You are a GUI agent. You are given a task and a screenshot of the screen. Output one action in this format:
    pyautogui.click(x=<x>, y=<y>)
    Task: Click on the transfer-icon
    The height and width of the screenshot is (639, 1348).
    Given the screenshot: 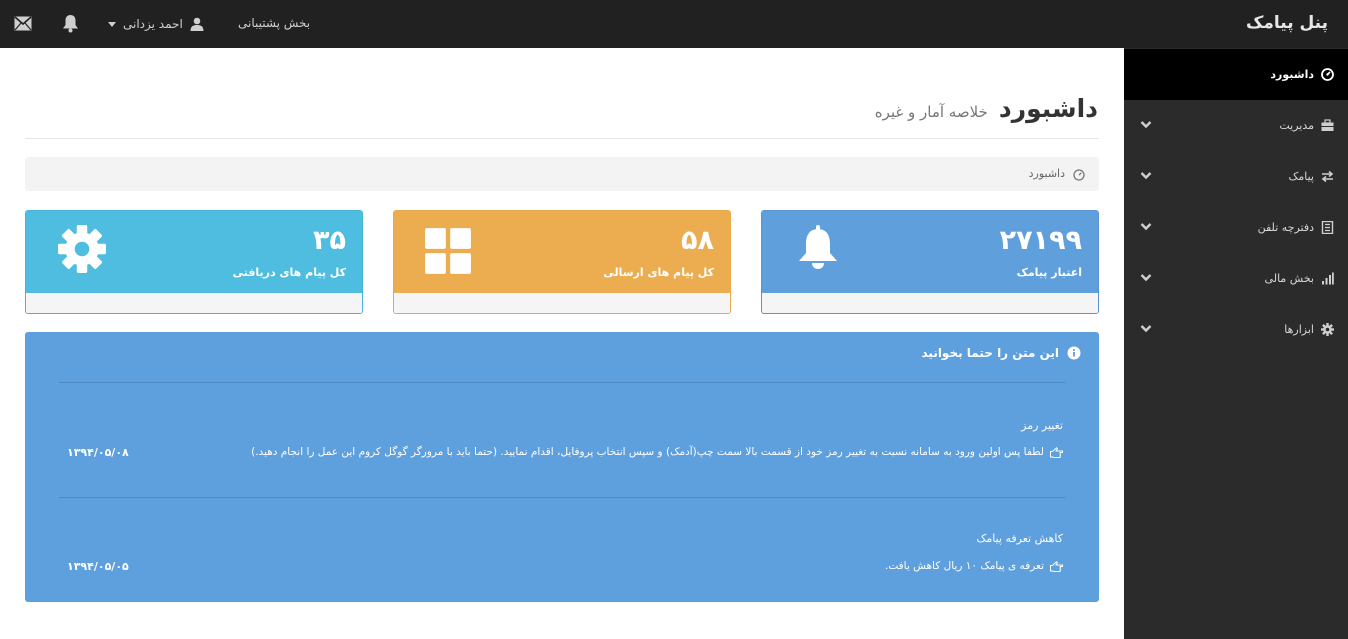 What is the action you would take?
    pyautogui.click(x=1327, y=176)
    